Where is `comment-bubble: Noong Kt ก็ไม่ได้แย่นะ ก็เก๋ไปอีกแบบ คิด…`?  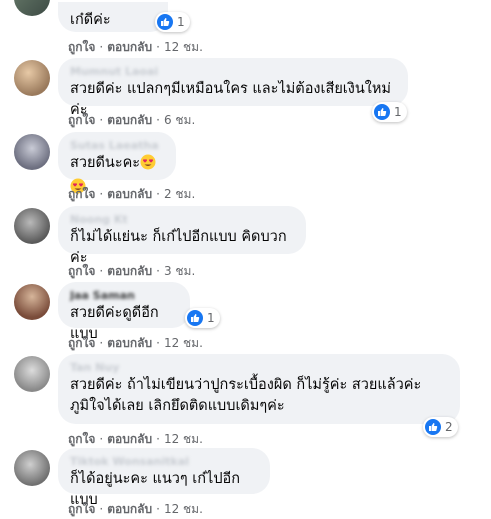 comment-bubble: Noong Kt ก็ไม่ได้แย่นะ ก็เก๋ไปอีกแบบ คิด… is located at coordinates (182, 236).